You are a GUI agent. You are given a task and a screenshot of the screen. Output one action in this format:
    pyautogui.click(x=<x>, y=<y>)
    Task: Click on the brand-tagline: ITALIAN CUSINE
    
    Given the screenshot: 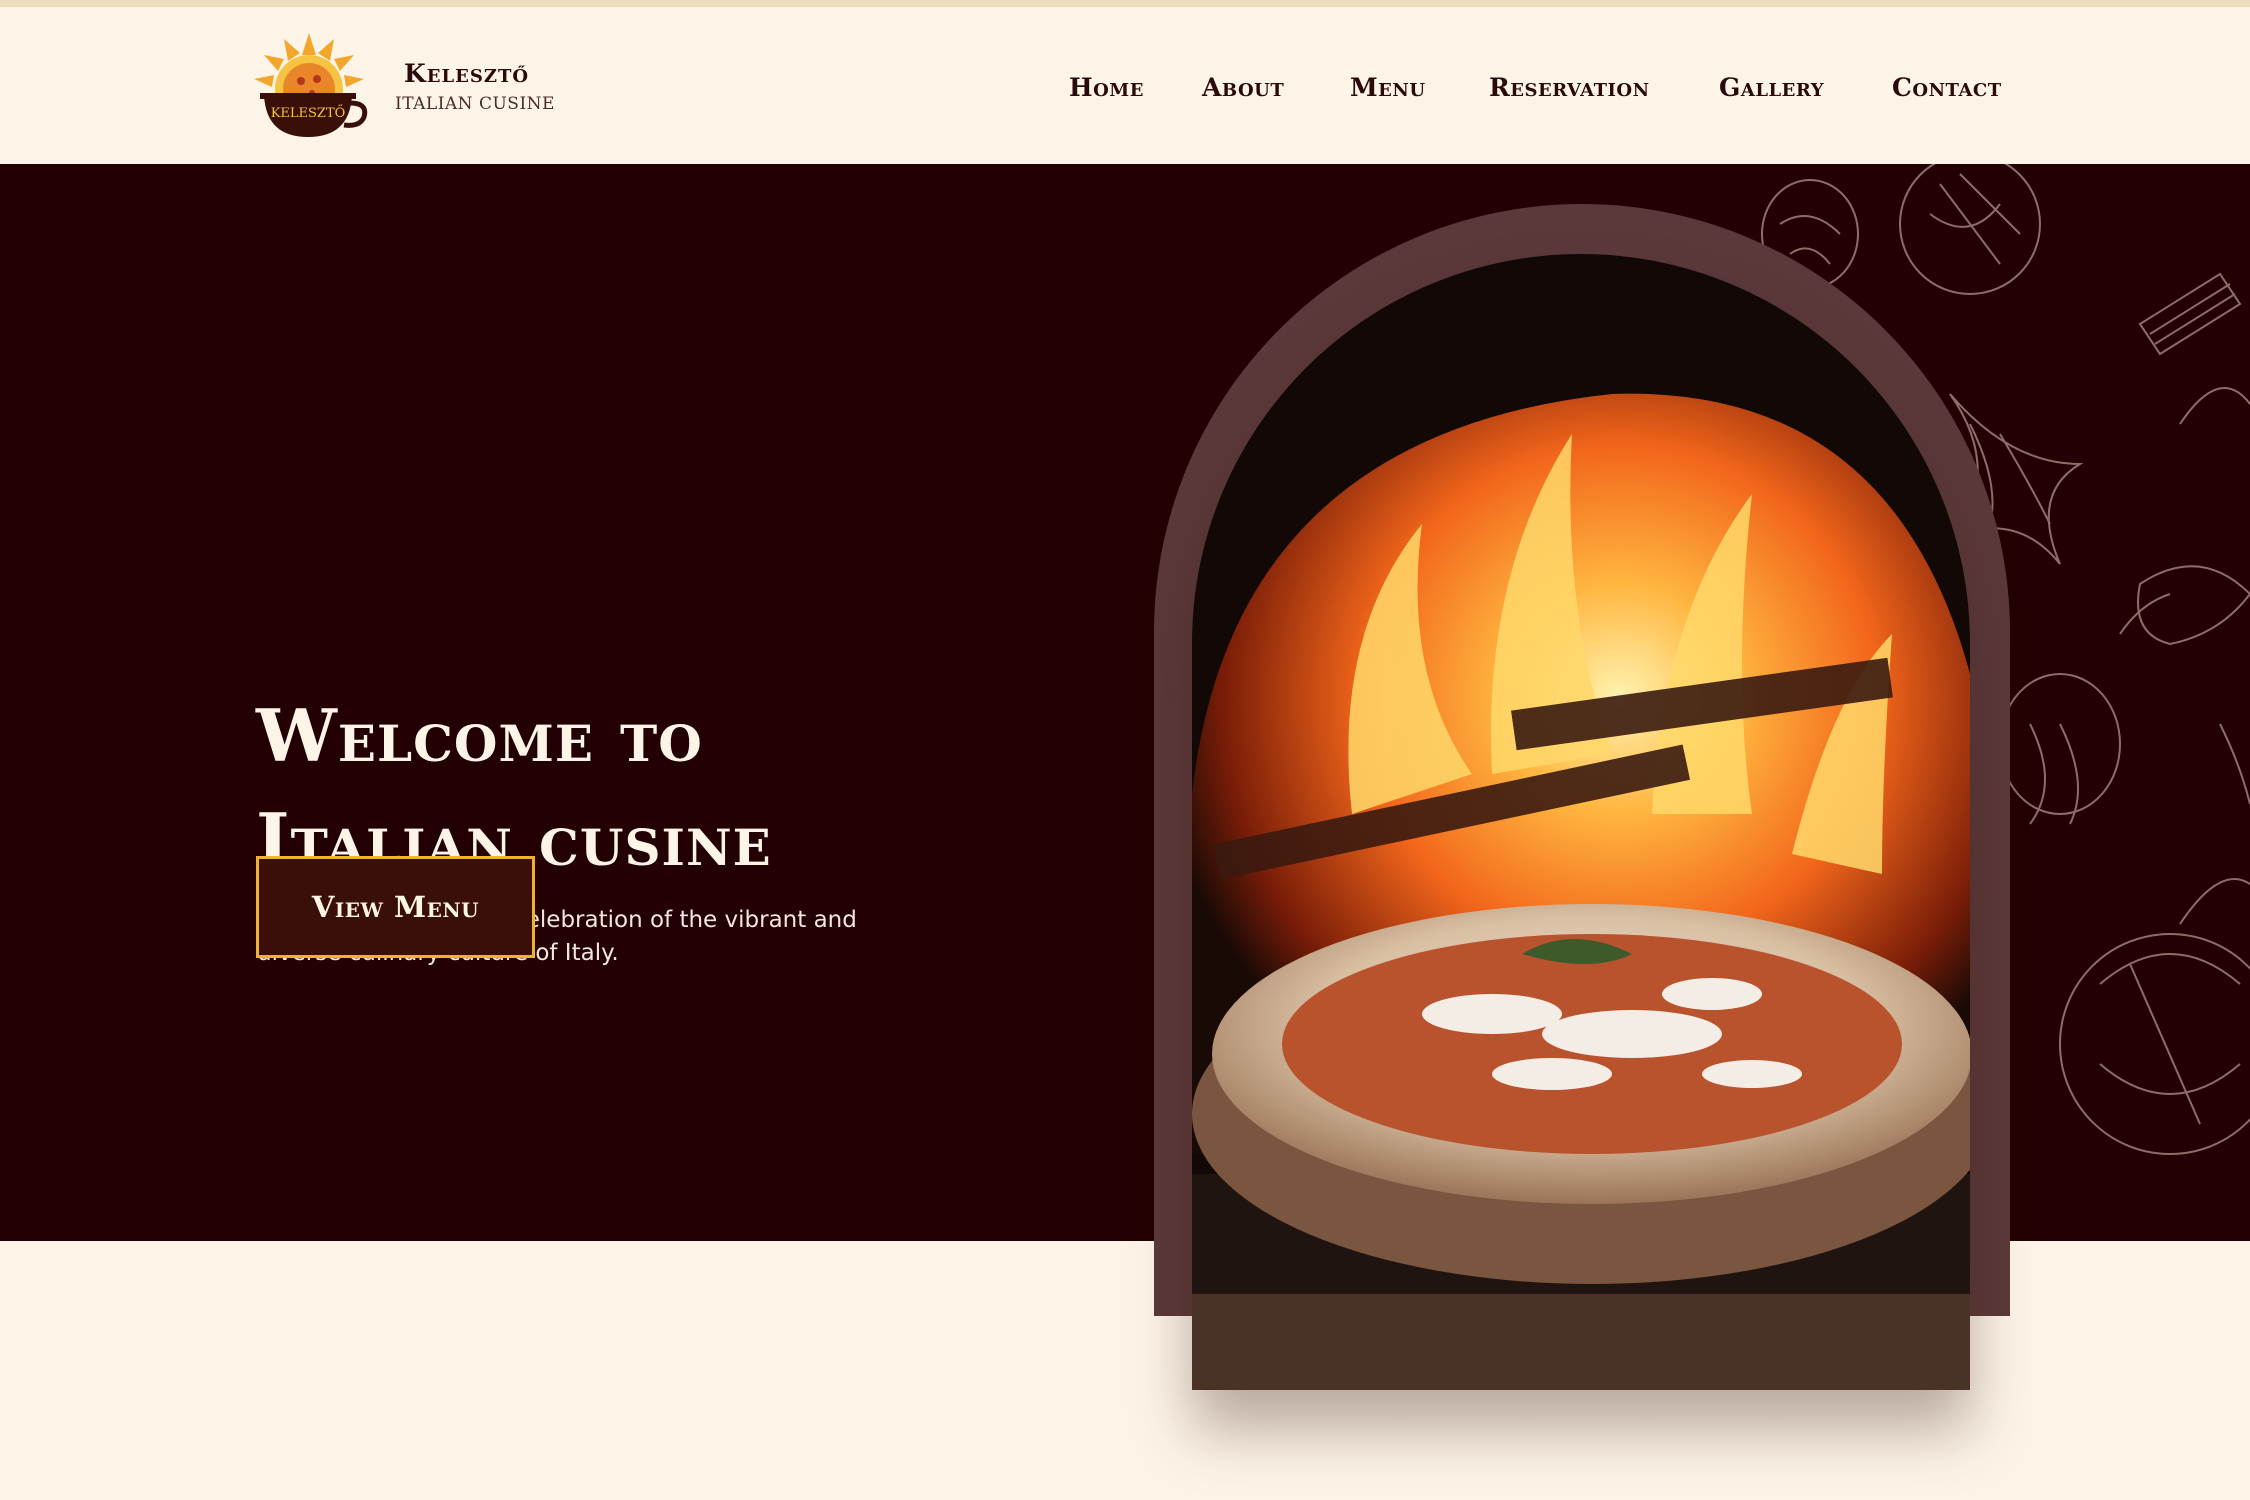 What is the action you would take?
    pyautogui.click(x=475, y=104)
    